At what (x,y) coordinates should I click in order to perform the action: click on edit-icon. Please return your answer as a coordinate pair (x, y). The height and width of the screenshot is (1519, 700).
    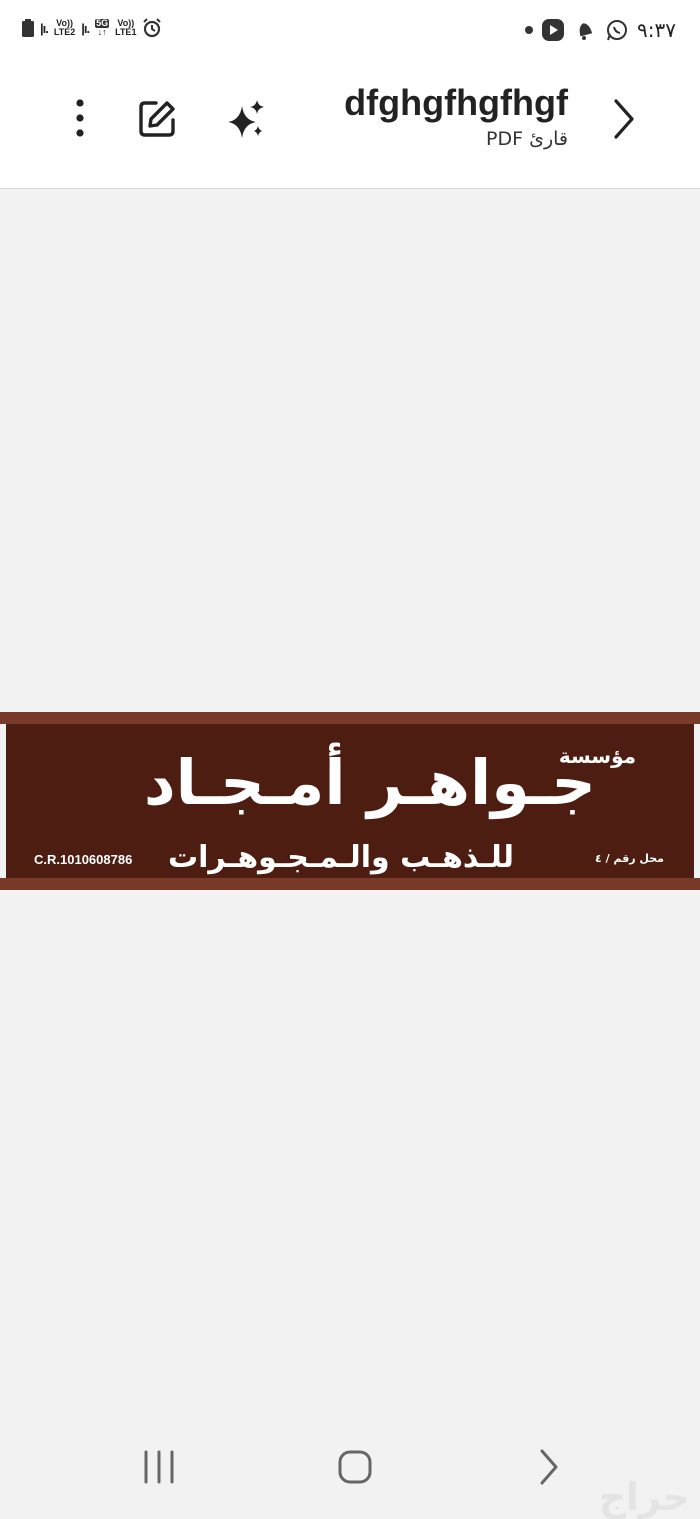
    Looking at the image, I should click on (157, 119).